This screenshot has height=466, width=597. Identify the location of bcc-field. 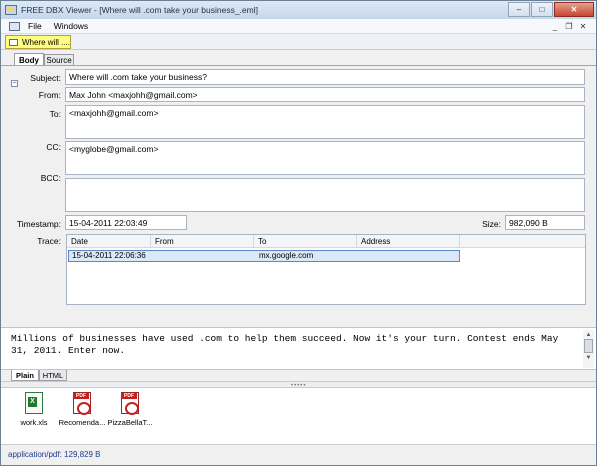
(325, 195).